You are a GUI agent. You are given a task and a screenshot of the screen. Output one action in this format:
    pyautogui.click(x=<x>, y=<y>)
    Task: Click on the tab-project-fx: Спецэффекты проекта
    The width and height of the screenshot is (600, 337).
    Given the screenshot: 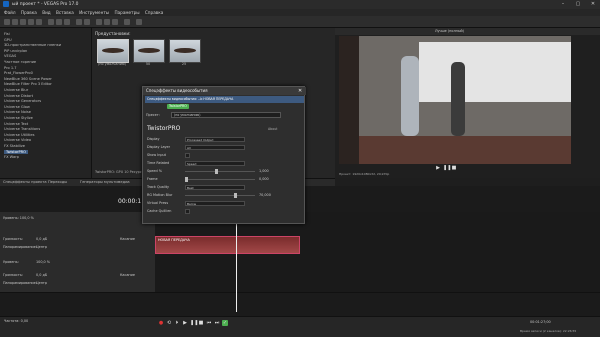 What is the action you would take?
    pyautogui.click(x=25, y=182)
    